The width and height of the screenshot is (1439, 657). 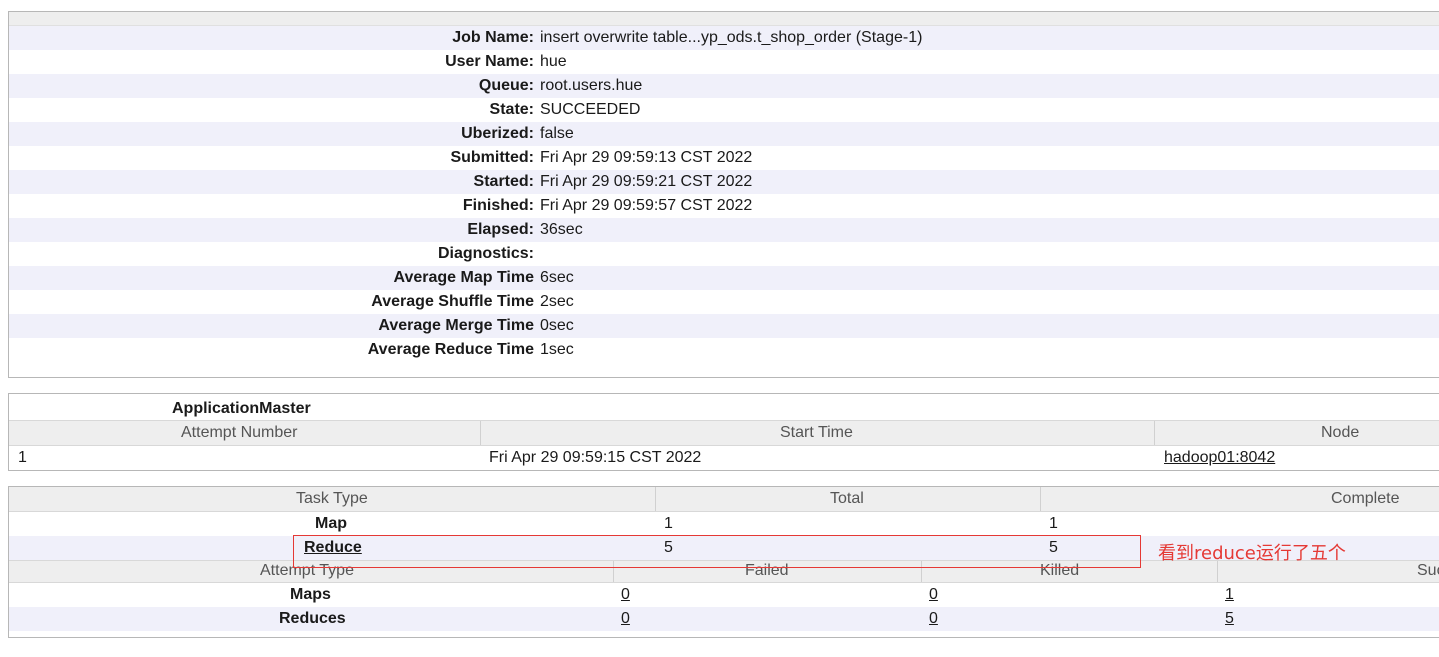 I want to click on info-row: Average Map Time 6sec, so click(x=724, y=278).